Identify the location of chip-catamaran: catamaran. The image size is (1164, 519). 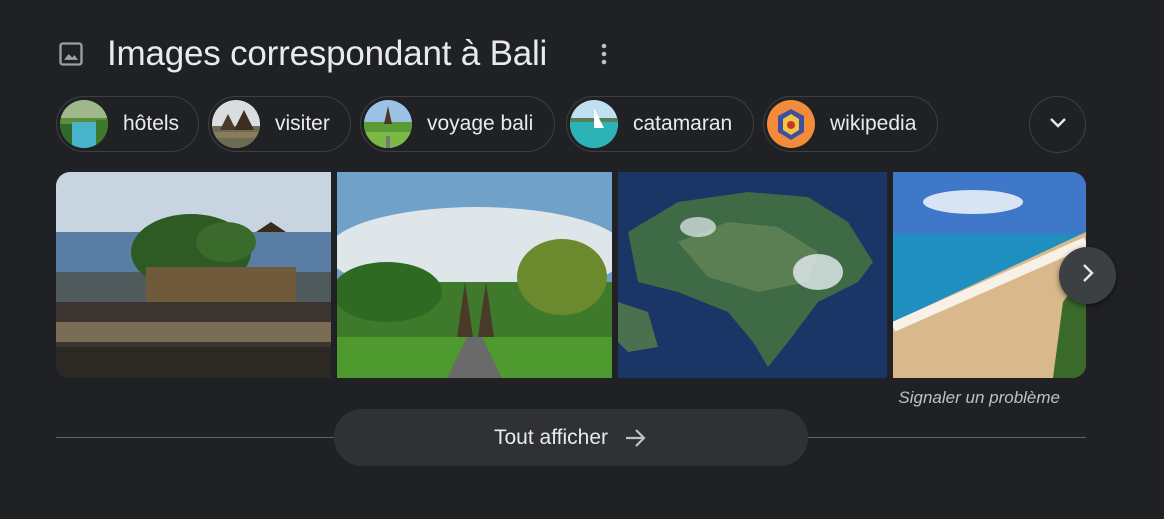
(660, 124).